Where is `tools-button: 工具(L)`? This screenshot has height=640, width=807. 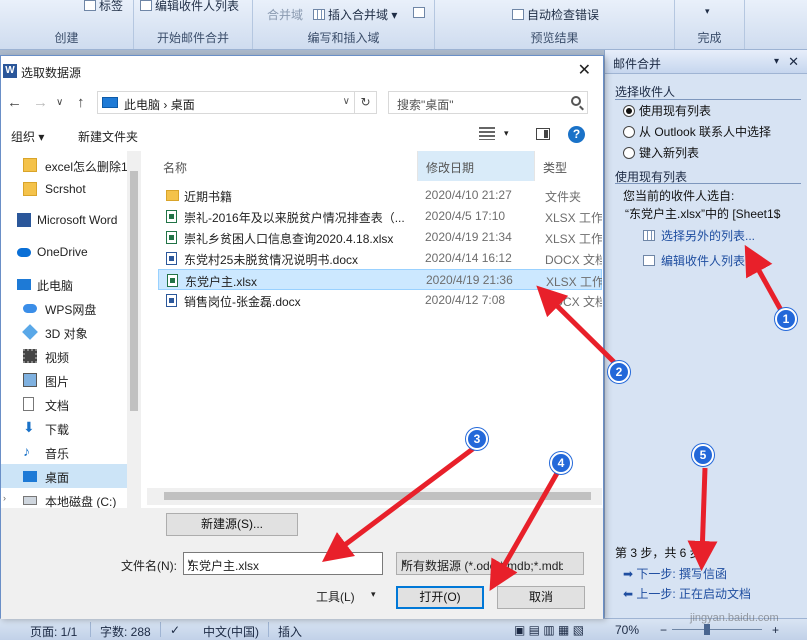 tools-button: 工具(L) is located at coordinates (335, 596).